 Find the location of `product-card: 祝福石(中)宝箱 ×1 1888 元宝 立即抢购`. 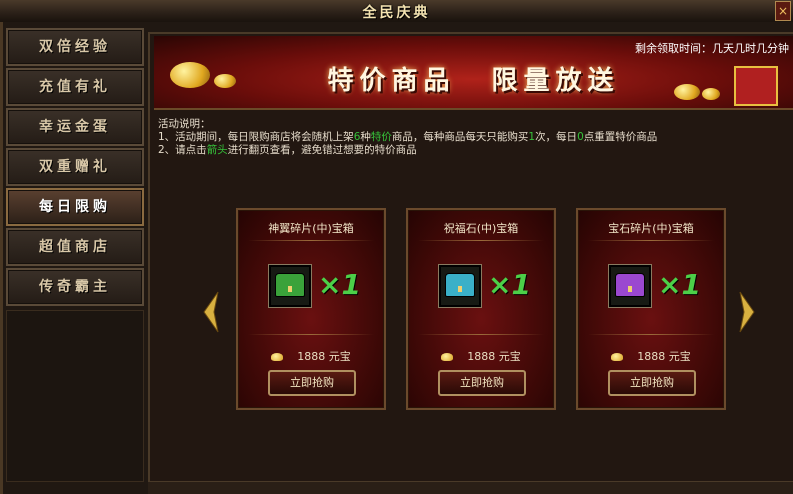

product-card: 祝福石(中)宝箱 ×1 1888 元宝 立即抢购 is located at coordinates (481, 309).